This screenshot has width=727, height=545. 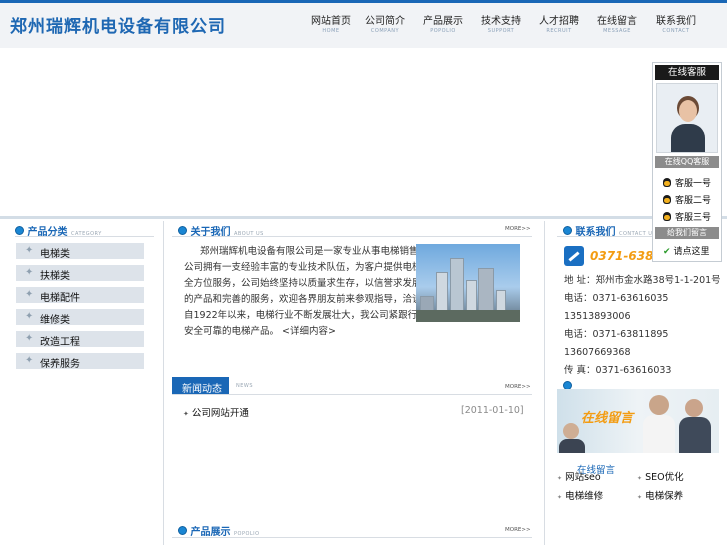 I want to click on nav-item-message: 在线留言 MESSAGE, so click(x=617, y=25).